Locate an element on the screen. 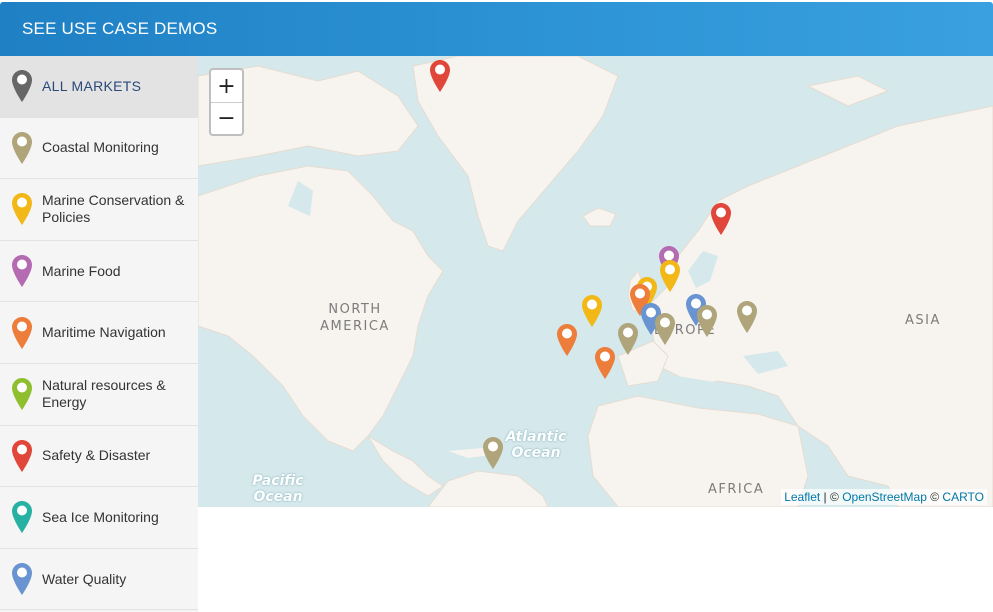  sidebar-item-safety-disaster: Safety & Disaster is located at coordinates (99, 456).